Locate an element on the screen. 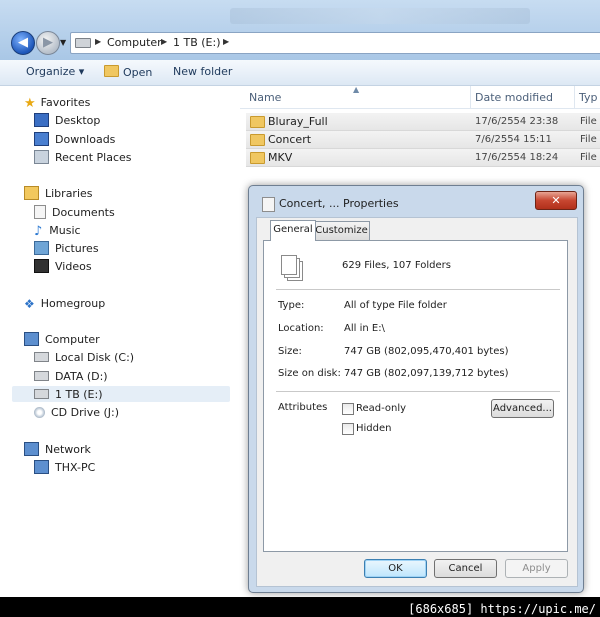 This screenshot has width=600, height=617. breadcrumb-drive-e: 1 TB (E:) is located at coordinates (197, 42).